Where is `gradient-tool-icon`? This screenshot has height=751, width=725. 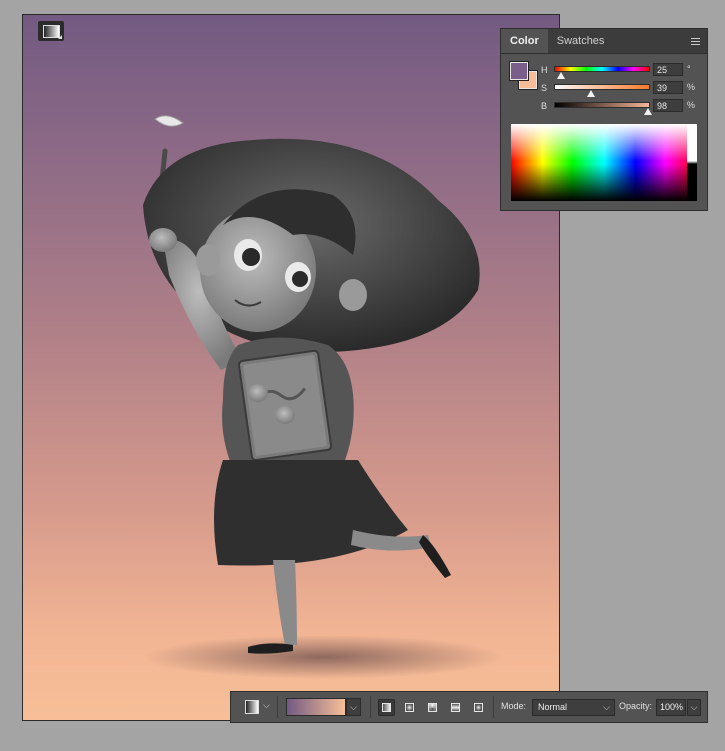 gradient-tool-icon is located at coordinates (51, 31).